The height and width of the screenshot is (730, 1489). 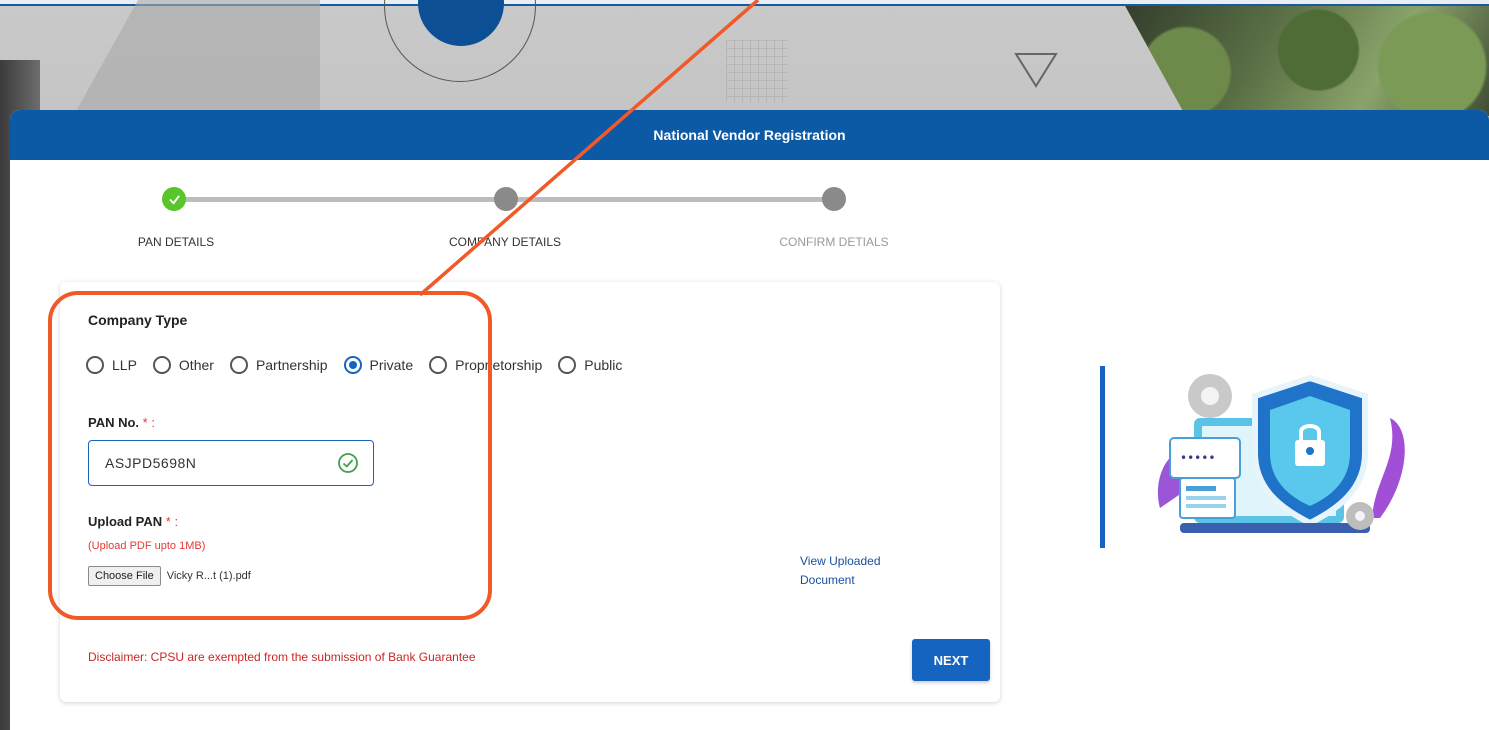 I want to click on step-label-confirm-details: CONFIRM DETIALS, so click(x=834, y=242).